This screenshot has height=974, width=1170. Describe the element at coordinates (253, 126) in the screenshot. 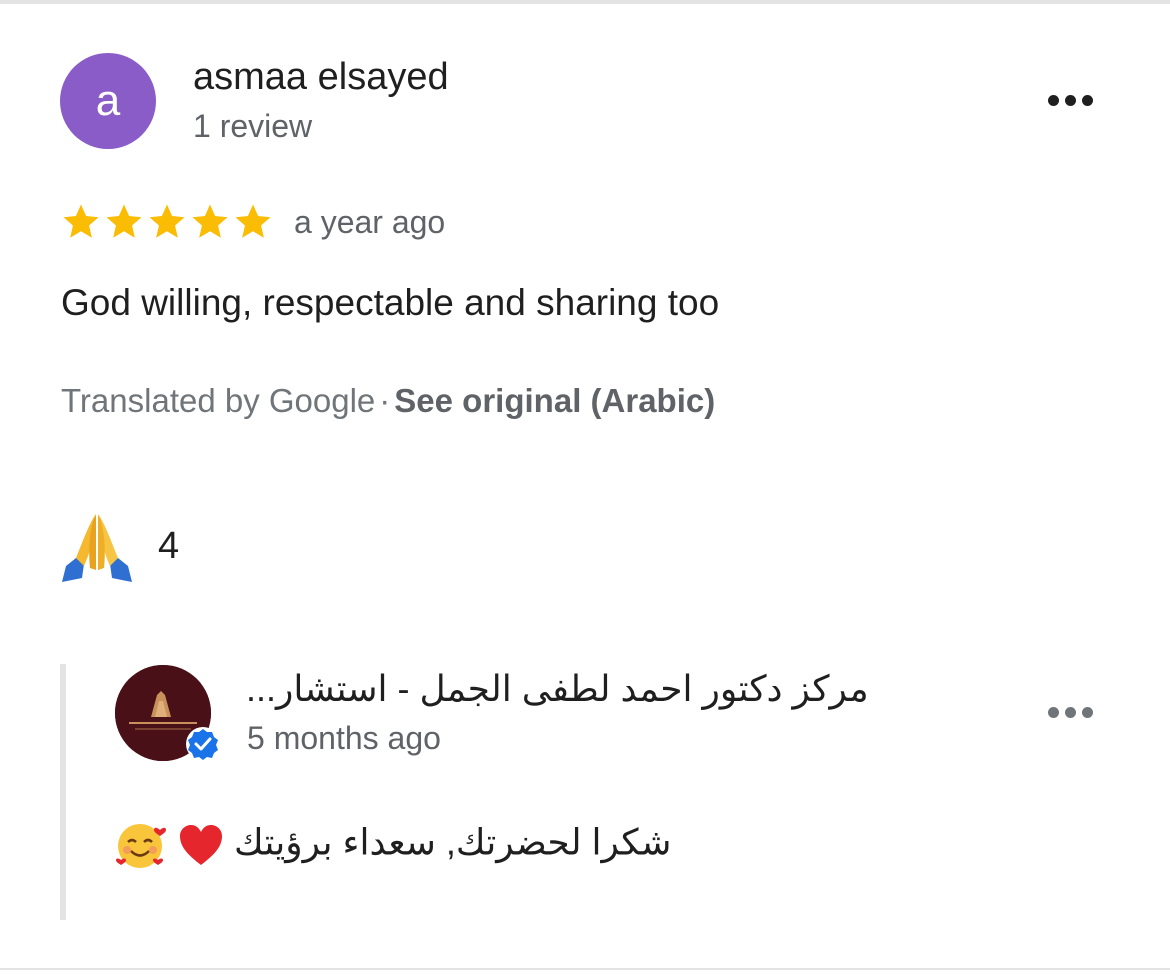

I see `reviewer-review-count: 1 review` at that location.